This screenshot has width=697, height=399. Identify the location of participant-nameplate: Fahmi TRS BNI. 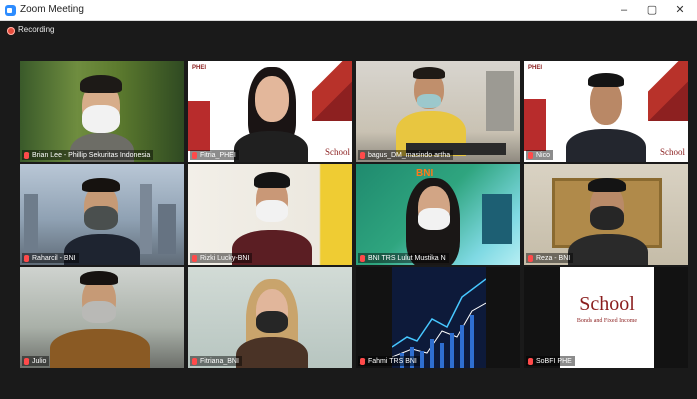
(389, 361).